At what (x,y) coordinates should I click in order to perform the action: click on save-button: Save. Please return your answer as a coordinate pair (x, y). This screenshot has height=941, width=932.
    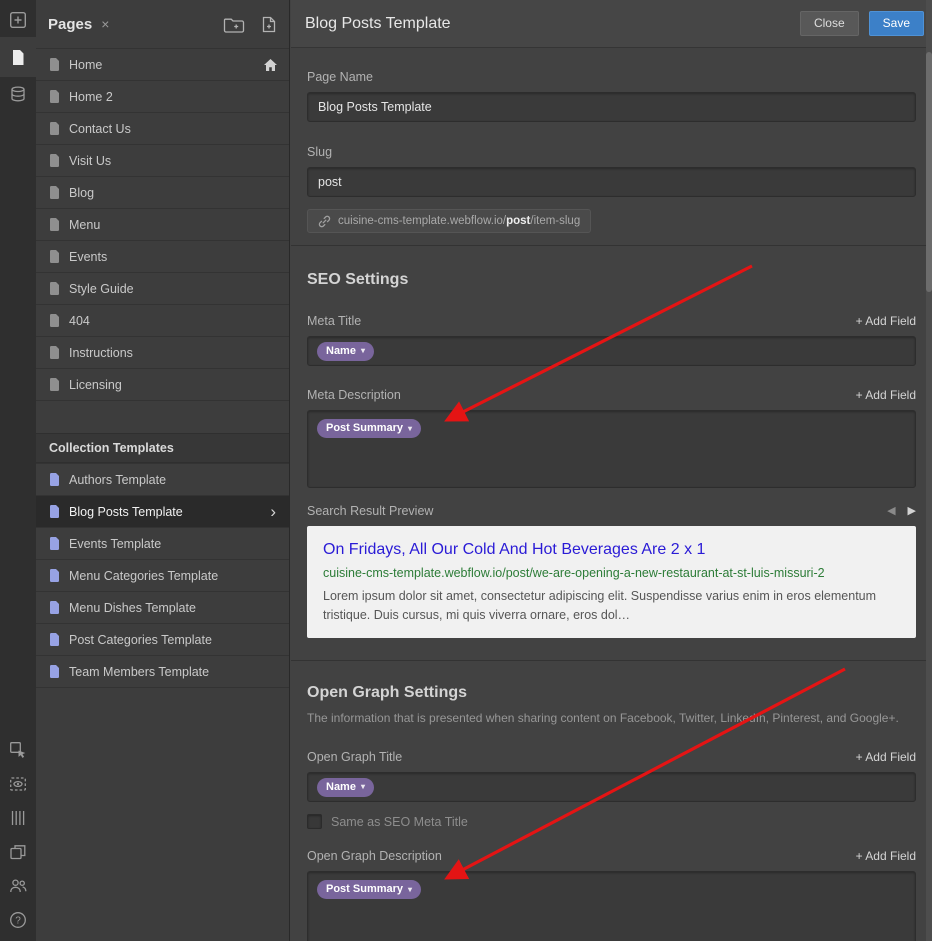
    Looking at the image, I should click on (896, 23).